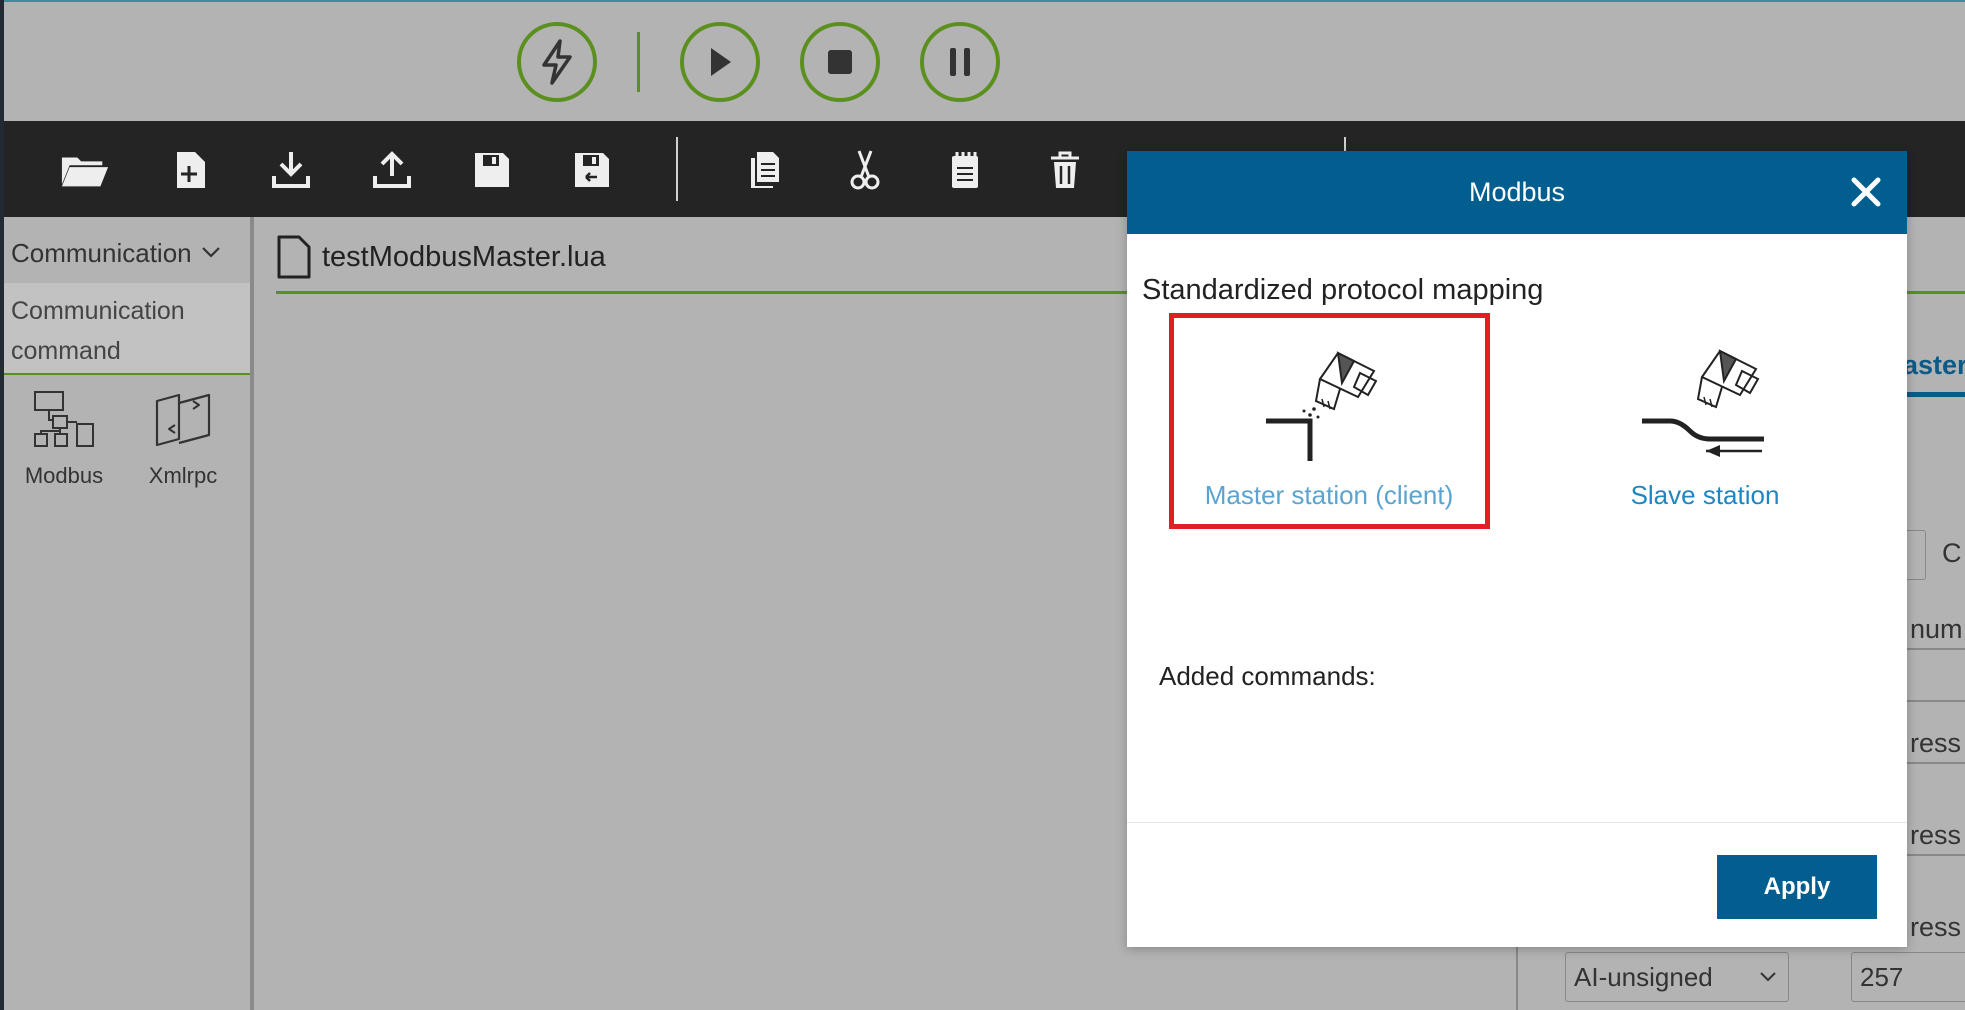 This screenshot has width=1965, height=1010. I want to click on run-bar-separator, so click(638, 62).